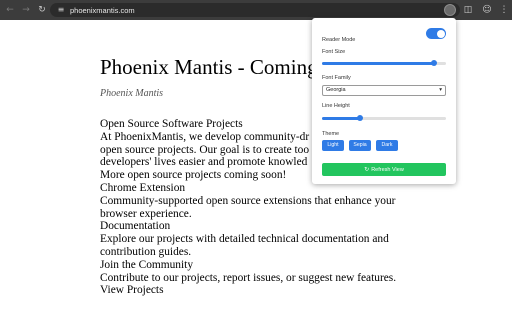 The height and width of the screenshot is (320, 512). What do you see at coordinates (334, 52) in the screenshot?
I see `font-size-label: Font Size` at bounding box center [334, 52].